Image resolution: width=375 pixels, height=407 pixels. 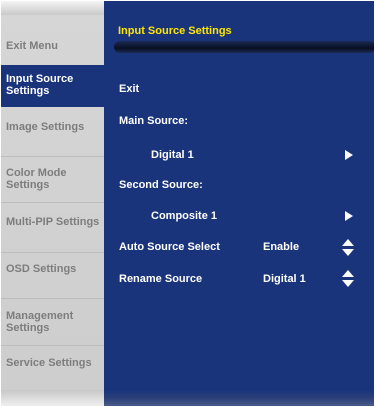 I want to click on sidebar-item-input-source-settings: Input Source Settings, so click(x=52, y=86).